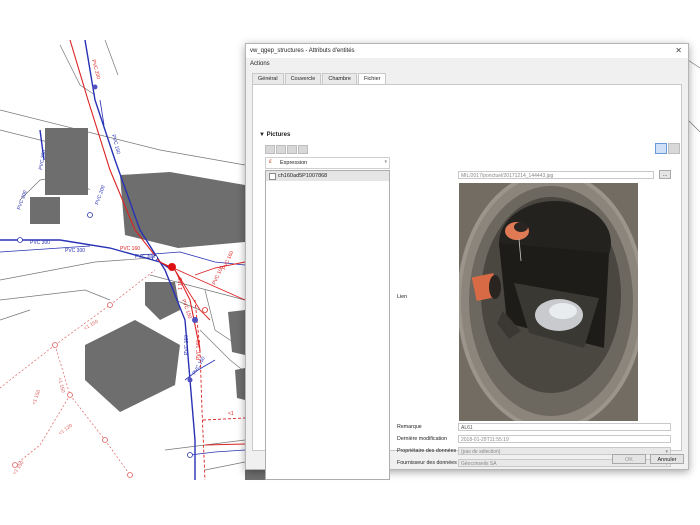  I want to click on ok-button: OK, so click(629, 459).